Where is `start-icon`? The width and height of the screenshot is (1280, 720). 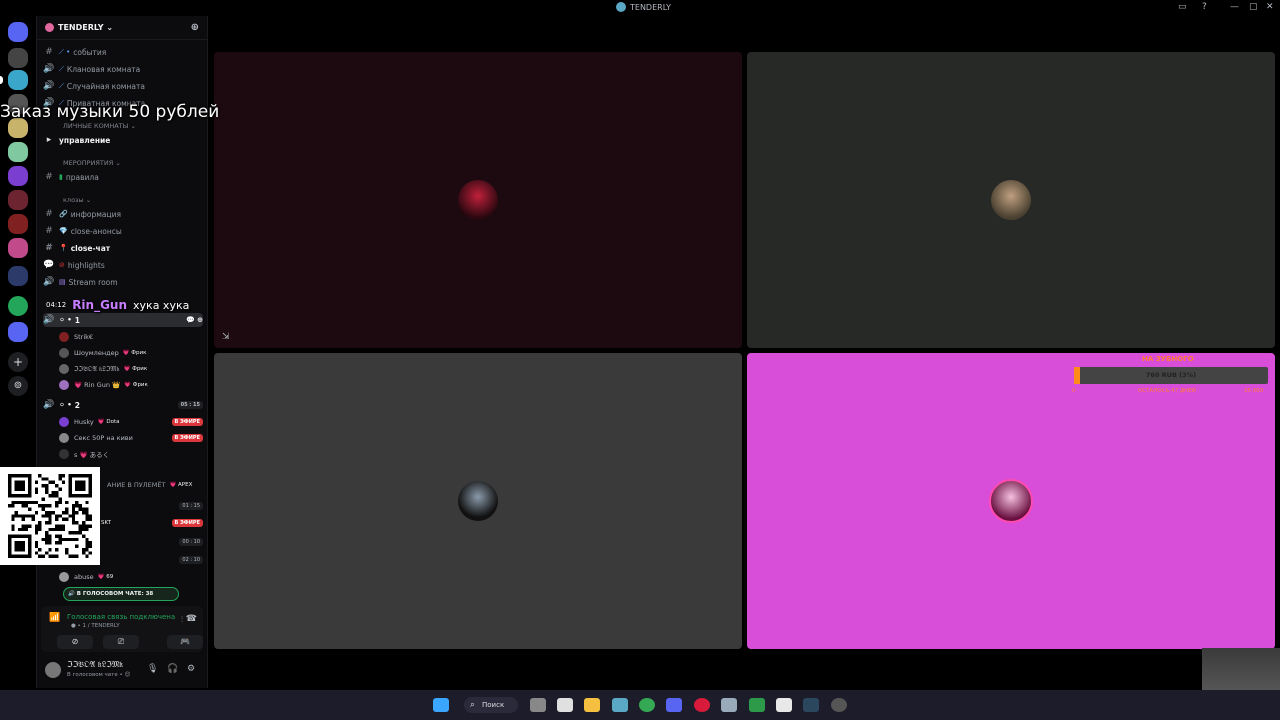 start-icon is located at coordinates (441, 705).